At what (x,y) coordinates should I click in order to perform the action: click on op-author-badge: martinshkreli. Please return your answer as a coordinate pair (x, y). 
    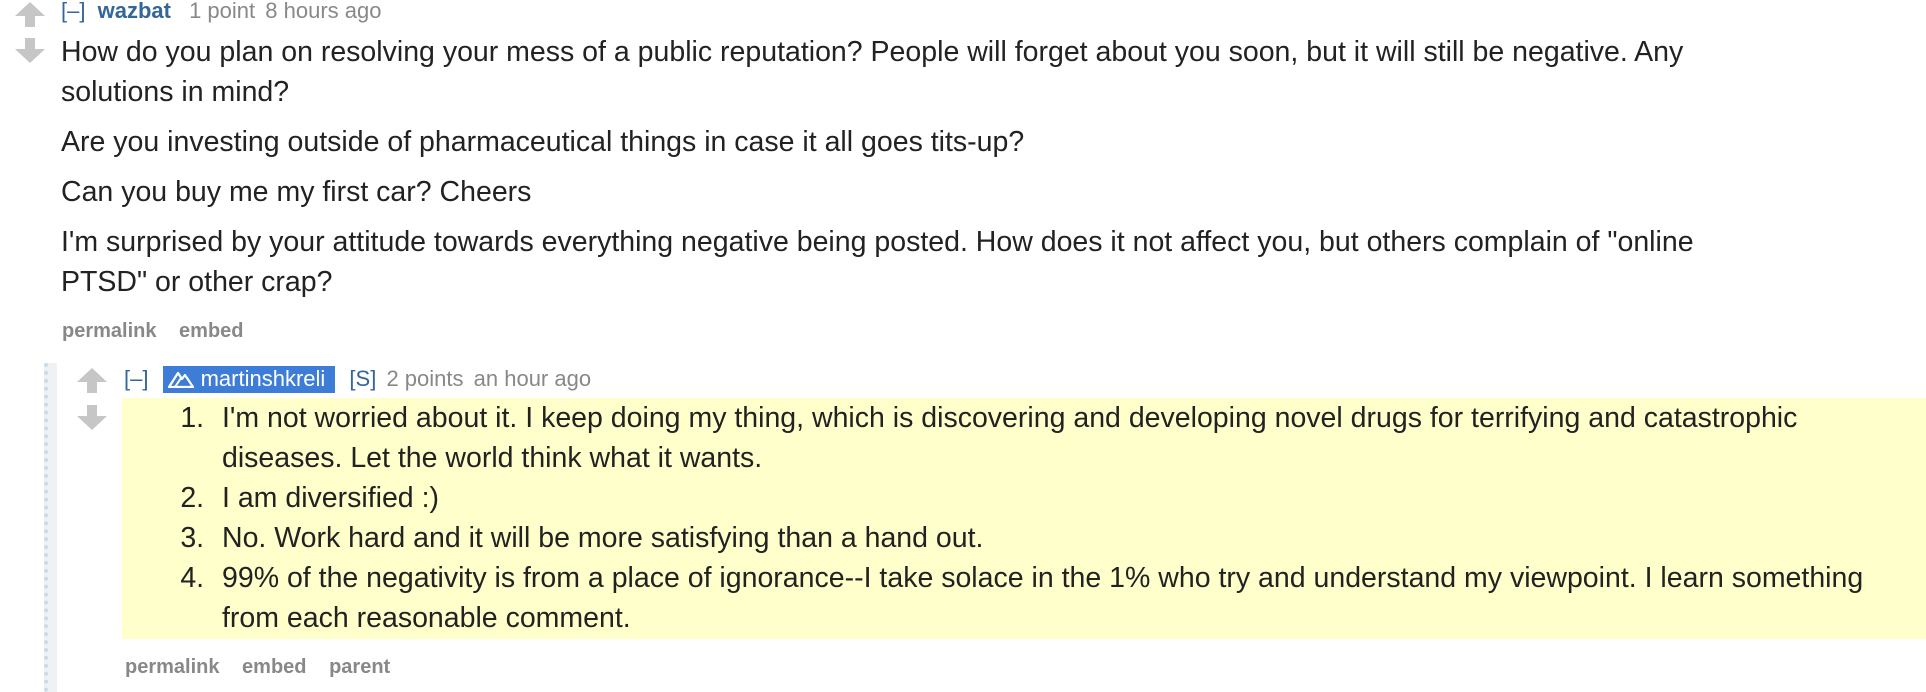
    Looking at the image, I should click on (249, 379).